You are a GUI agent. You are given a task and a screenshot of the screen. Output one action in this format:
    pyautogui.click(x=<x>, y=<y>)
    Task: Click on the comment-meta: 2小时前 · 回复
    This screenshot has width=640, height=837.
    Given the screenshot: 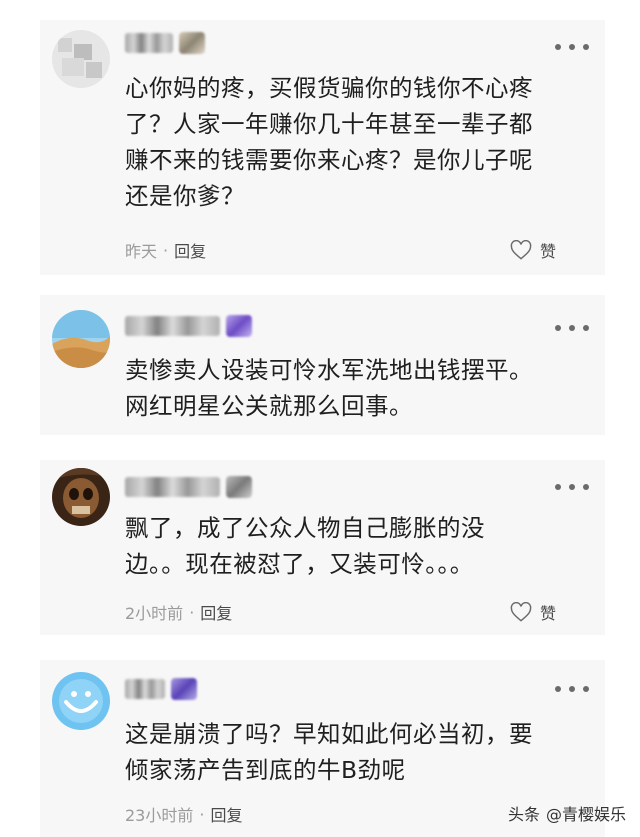 What is the action you would take?
    pyautogui.click(x=178, y=612)
    